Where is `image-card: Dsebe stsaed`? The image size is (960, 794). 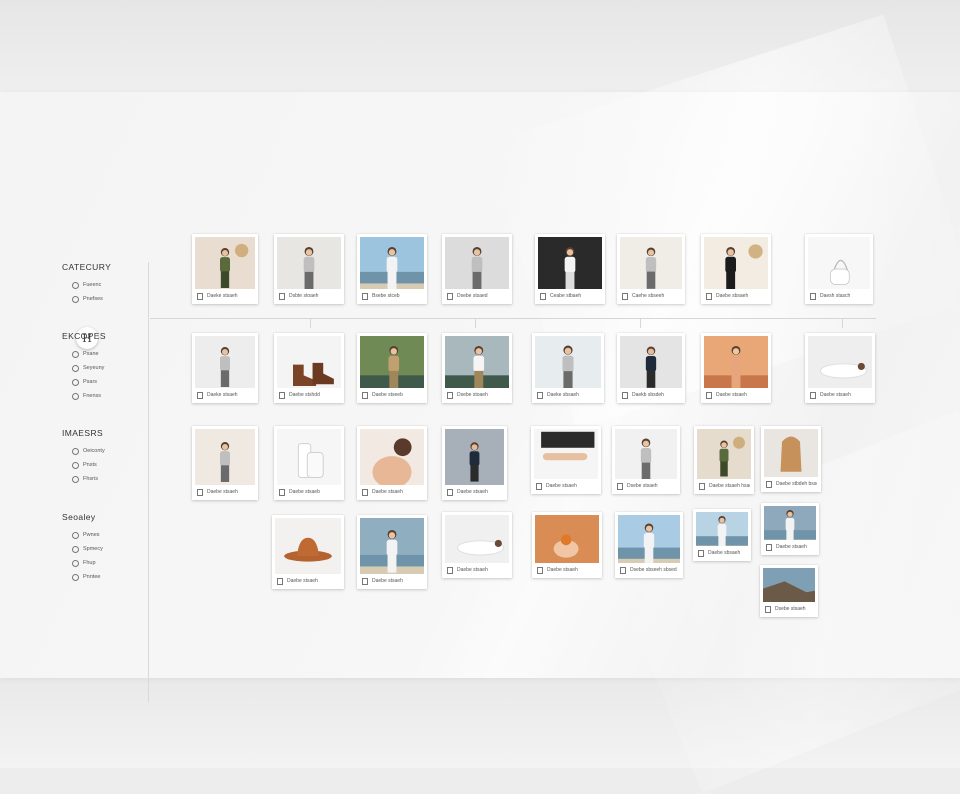 image-card: Dsebe stsaed is located at coordinates (477, 269).